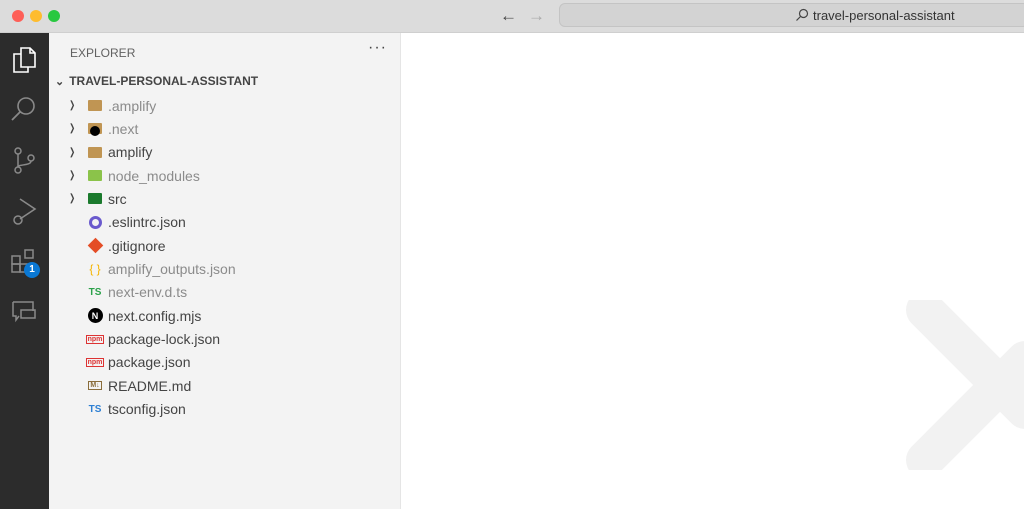 This screenshot has height=509, width=1024. Describe the element at coordinates (103, 53) in the screenshot. I see `explorer-header: EXPLORER` at that location.